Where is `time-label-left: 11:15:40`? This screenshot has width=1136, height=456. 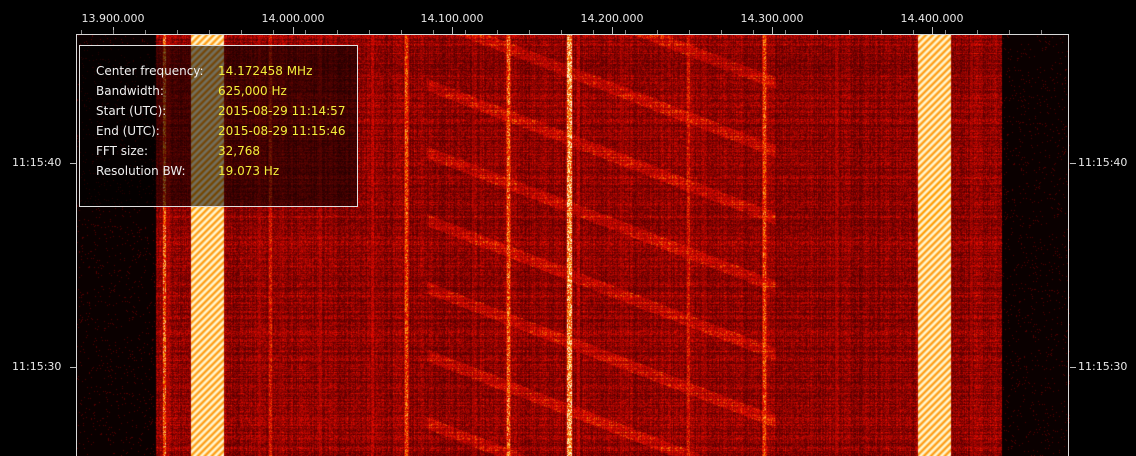
time-label-left: 11:15:40 is located at coordinates (37, 162).